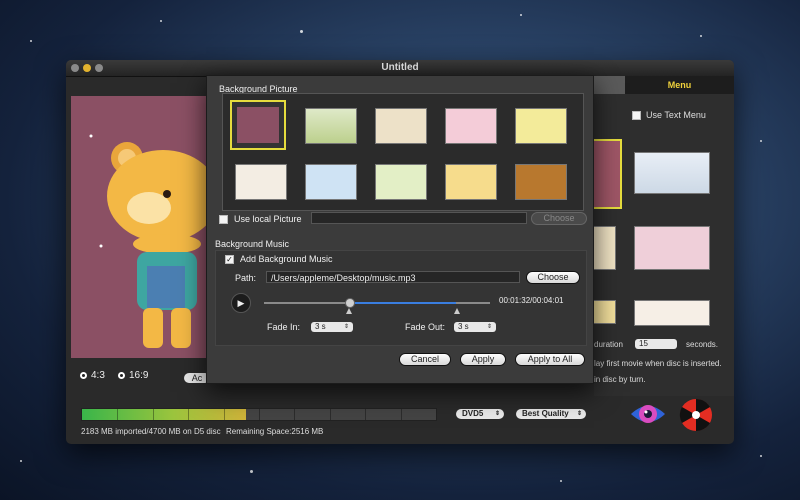 This screenshot has width=800, height=500. Describe the element at coordinates (541, 126) in the screenshot. I see `bg-thumb-tulips` at that location.